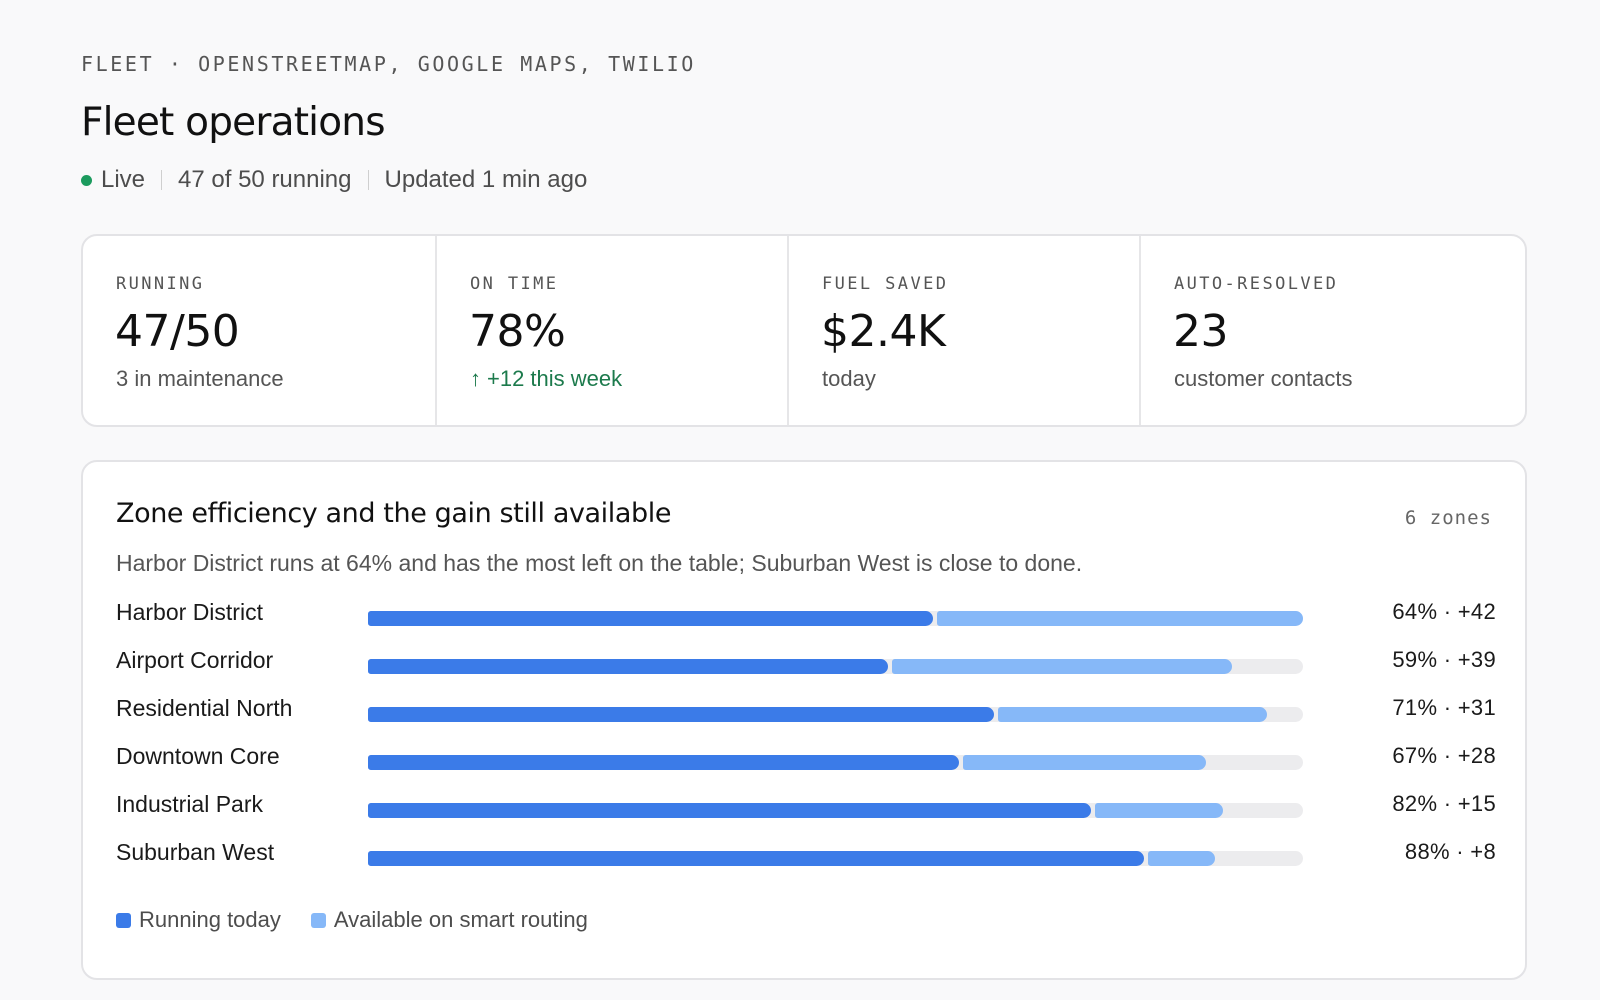 The image size is (1600, 1000). Describe the element at coordinates (177, 331) in the screenshot. I see `kpi-value: 47/50` at that location.